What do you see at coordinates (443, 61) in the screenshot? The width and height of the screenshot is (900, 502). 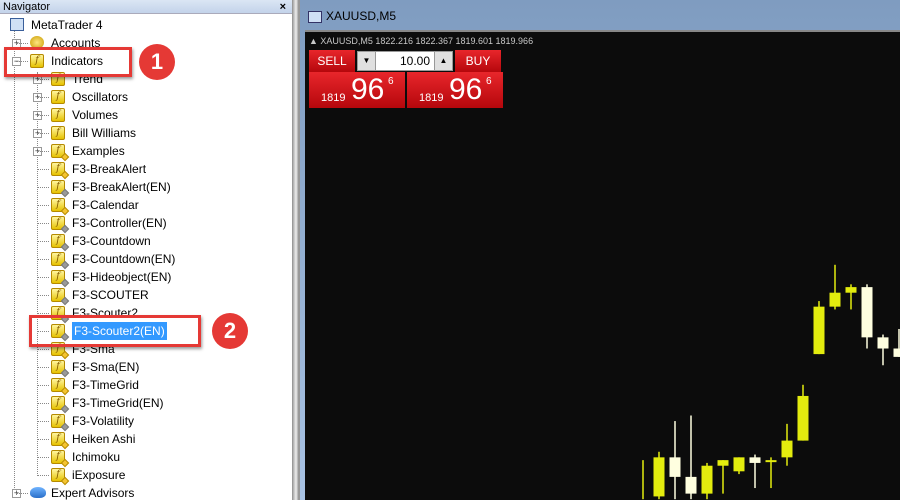 I see `increase-lots-icon: ▲` at bounding box center [443, 61].